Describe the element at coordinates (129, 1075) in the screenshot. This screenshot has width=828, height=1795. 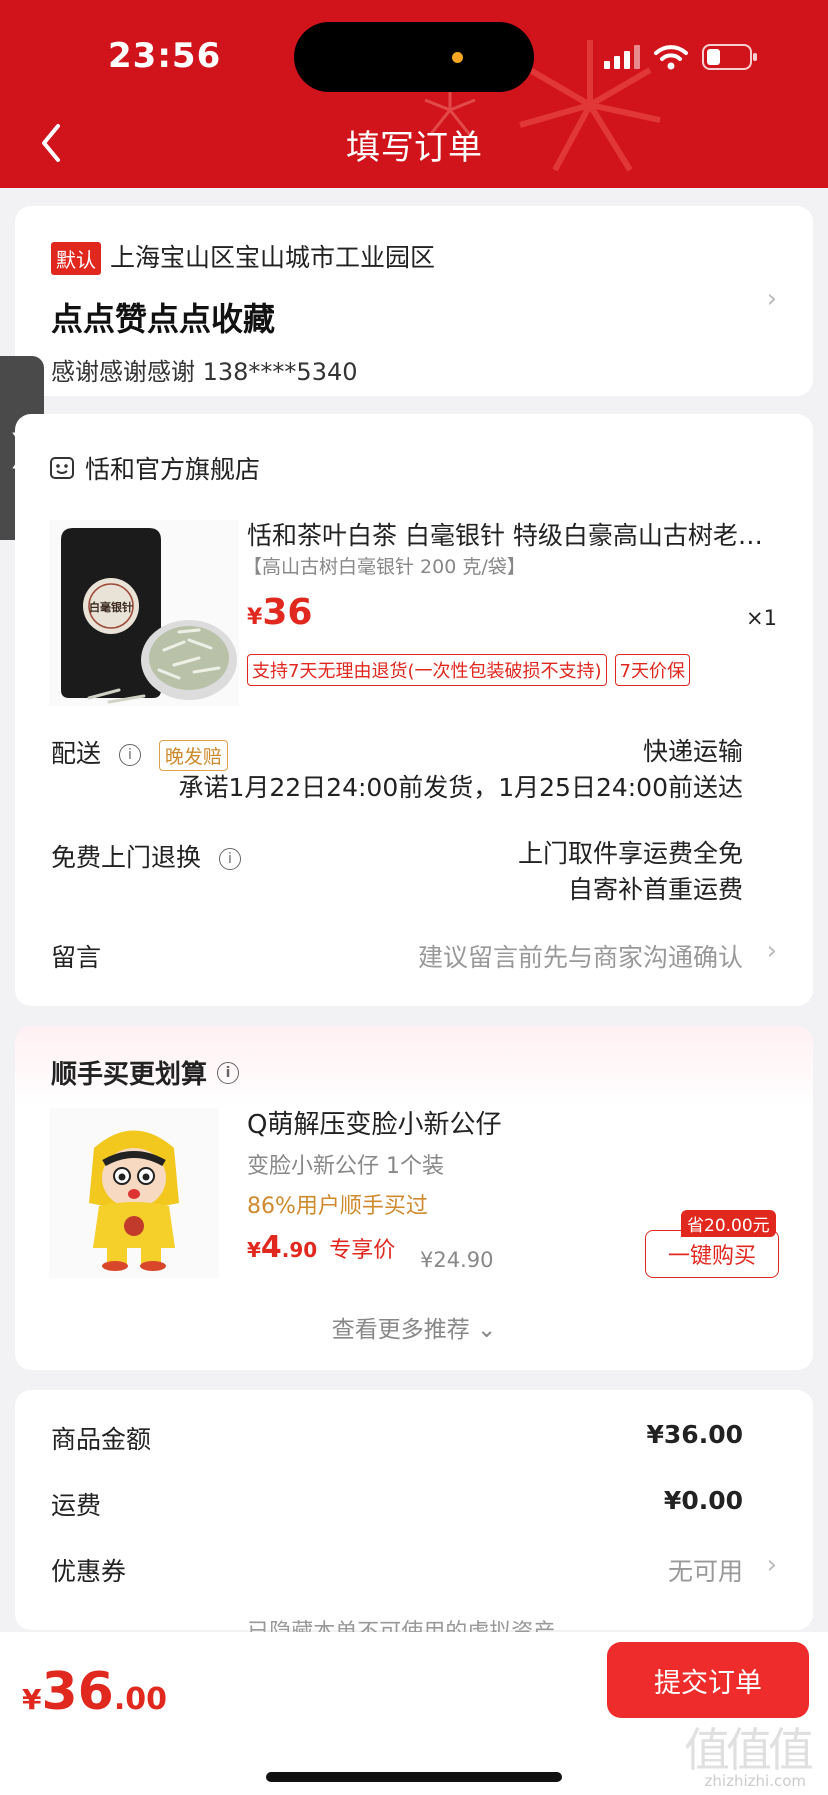
I see `upsell-title-text: 顺手买更划算` at that location.